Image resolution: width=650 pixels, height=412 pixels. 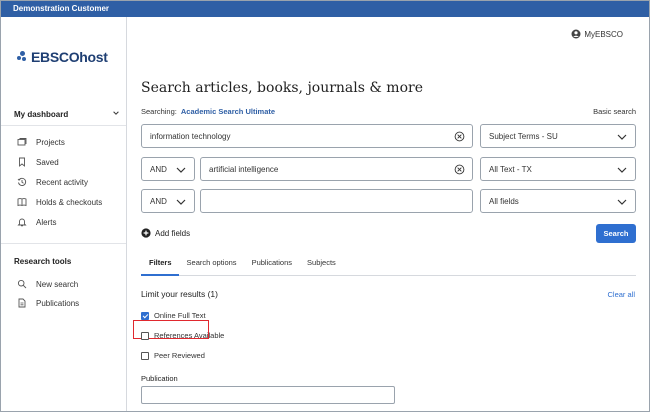 I want to click on tab-subjects: Subjects, so click(x=321, y=265).